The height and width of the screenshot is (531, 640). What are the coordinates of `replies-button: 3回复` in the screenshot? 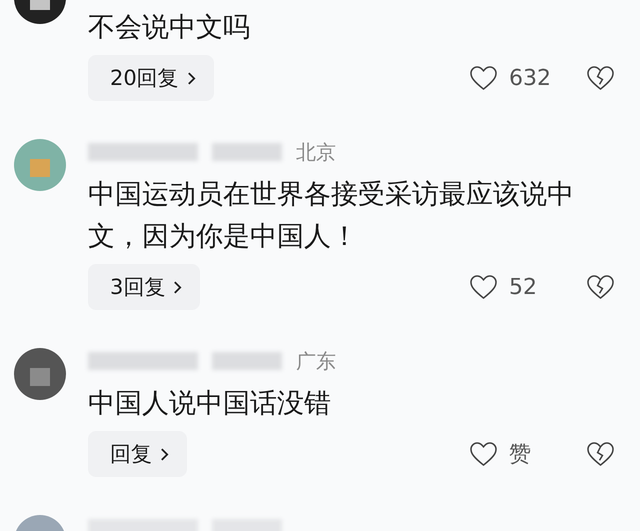 It's located at (144, 287).